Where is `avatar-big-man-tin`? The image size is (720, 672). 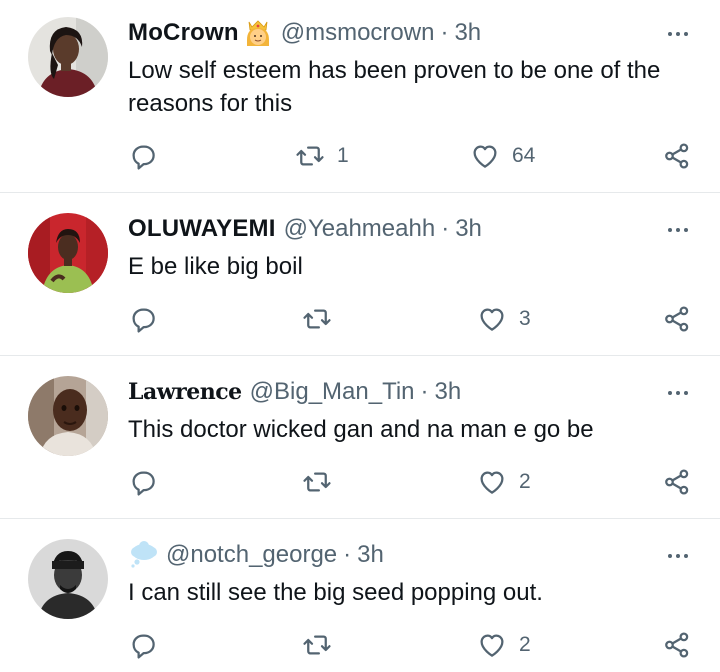 avatar-big-man-tin is located at coordinates (68, 416).